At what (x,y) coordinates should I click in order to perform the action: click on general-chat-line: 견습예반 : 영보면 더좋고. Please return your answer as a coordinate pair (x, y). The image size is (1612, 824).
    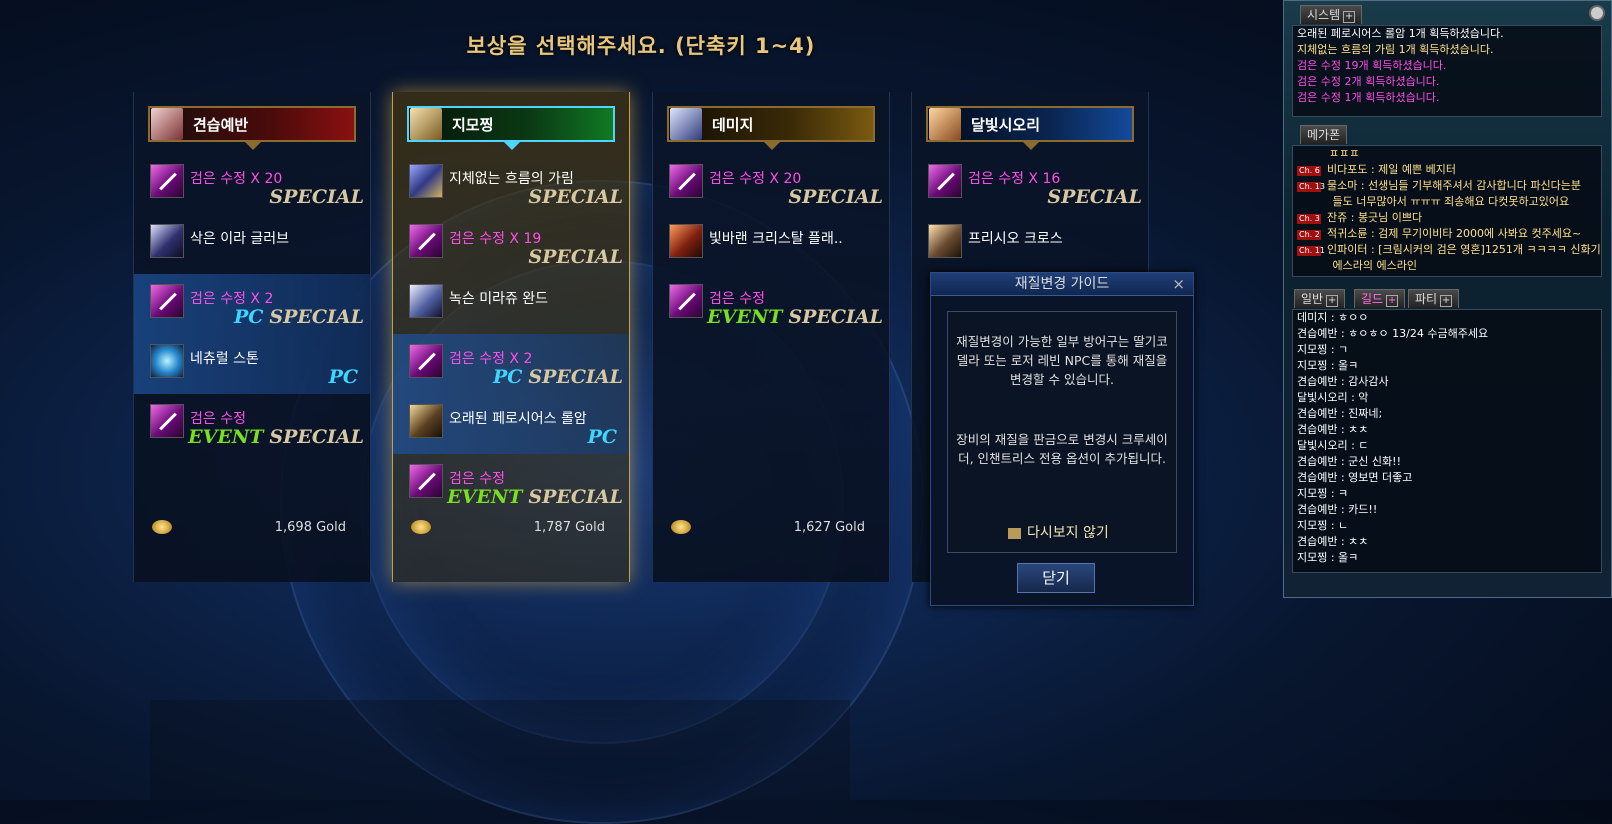
    Looking at the image, I should click on (1355, 477).